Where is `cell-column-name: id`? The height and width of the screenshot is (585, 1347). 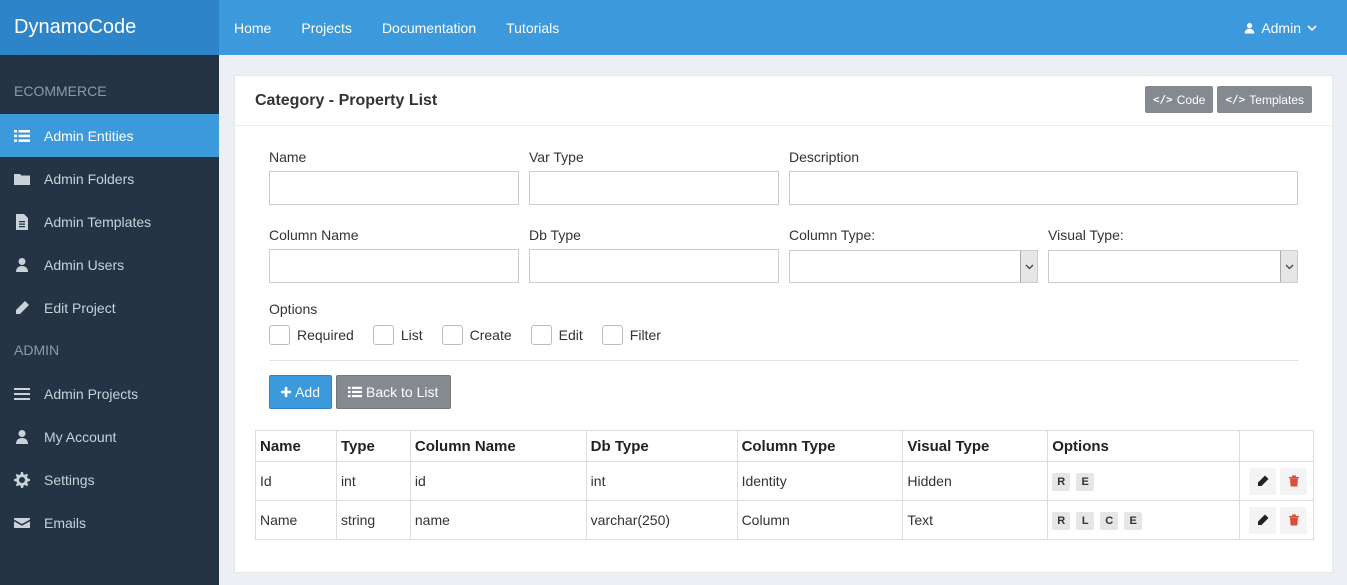
cell-column-name: id is located at coordinates (498, 481).